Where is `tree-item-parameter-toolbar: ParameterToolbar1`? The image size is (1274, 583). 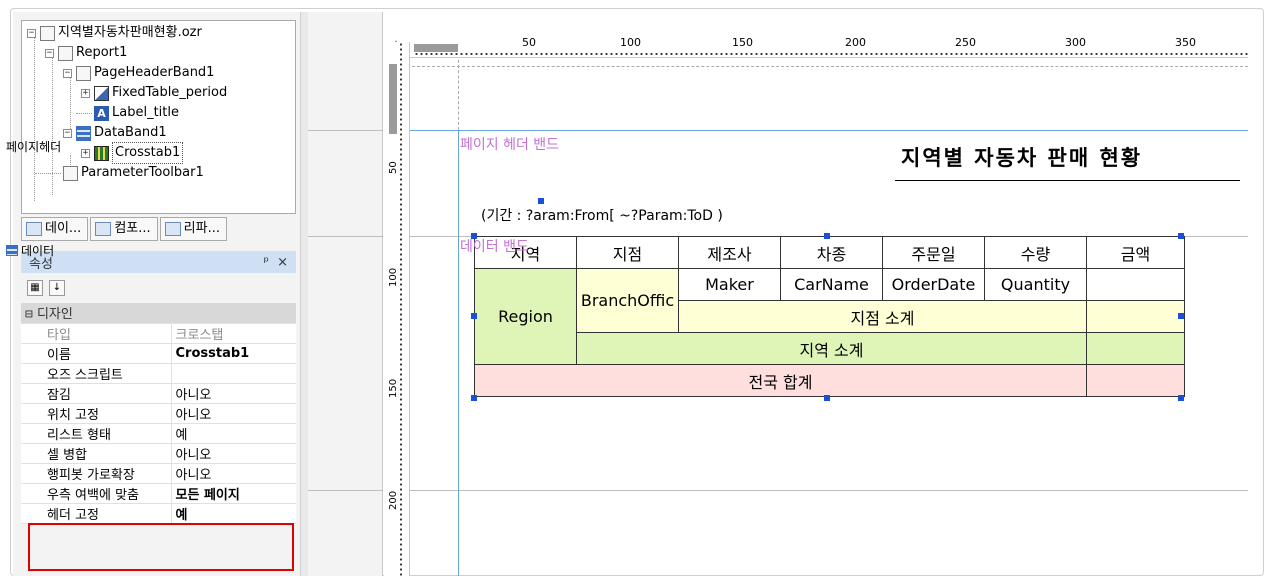 tree-item-parameter-toolbar: ParameterToolbar1 is located at coordinates (119, 173).